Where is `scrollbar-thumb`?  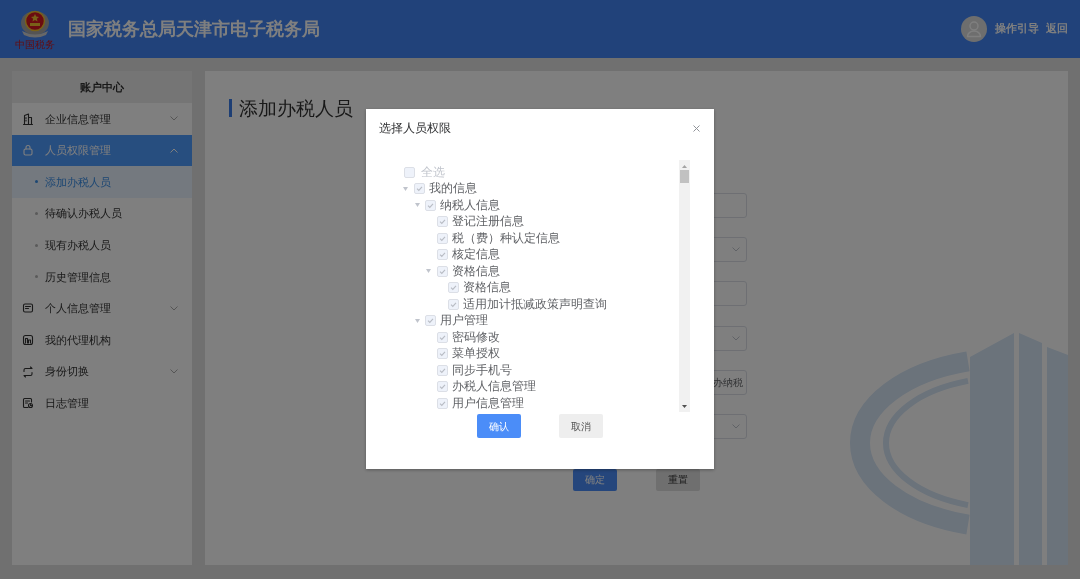 scrollbar-thumb is located at coordinates (684, 176).